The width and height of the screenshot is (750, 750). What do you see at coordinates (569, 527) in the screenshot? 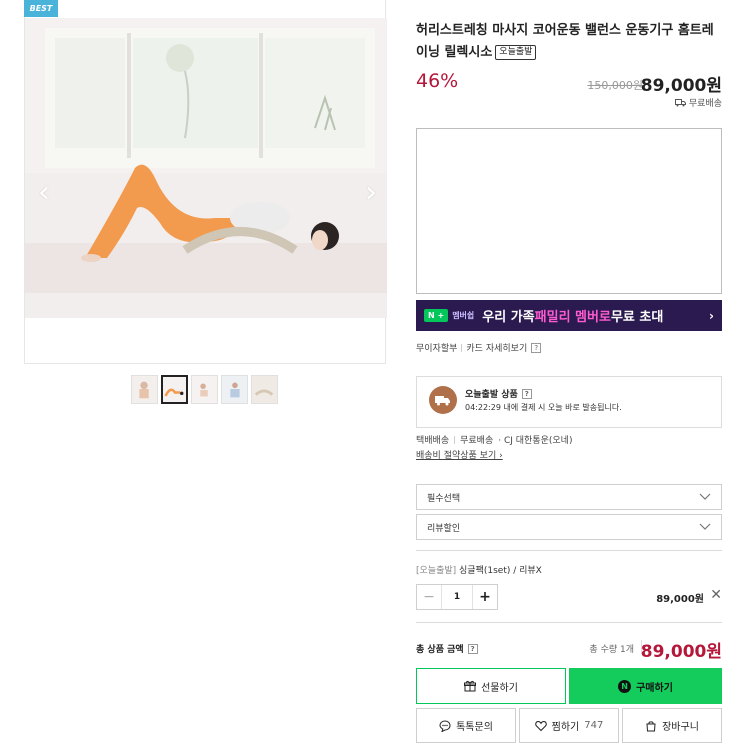
I see `review-discount-select: 리뷰할인` at bounding box center [569, 527].